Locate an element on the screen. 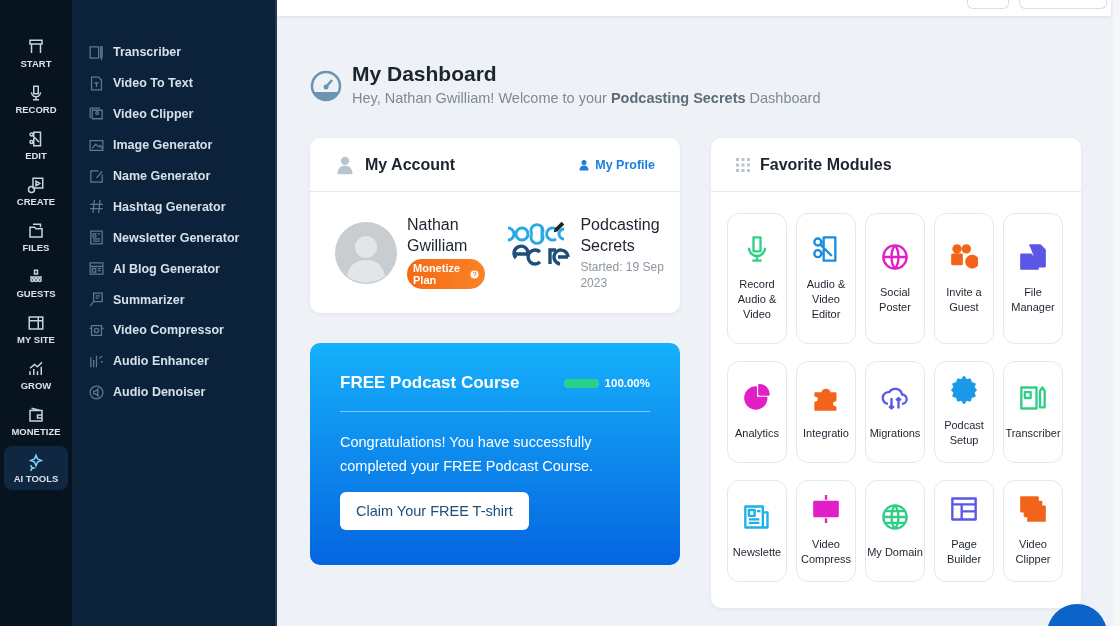 The width and height of the screenshot is (1120, 626). grid-icon is located at coordinates (743, 164).